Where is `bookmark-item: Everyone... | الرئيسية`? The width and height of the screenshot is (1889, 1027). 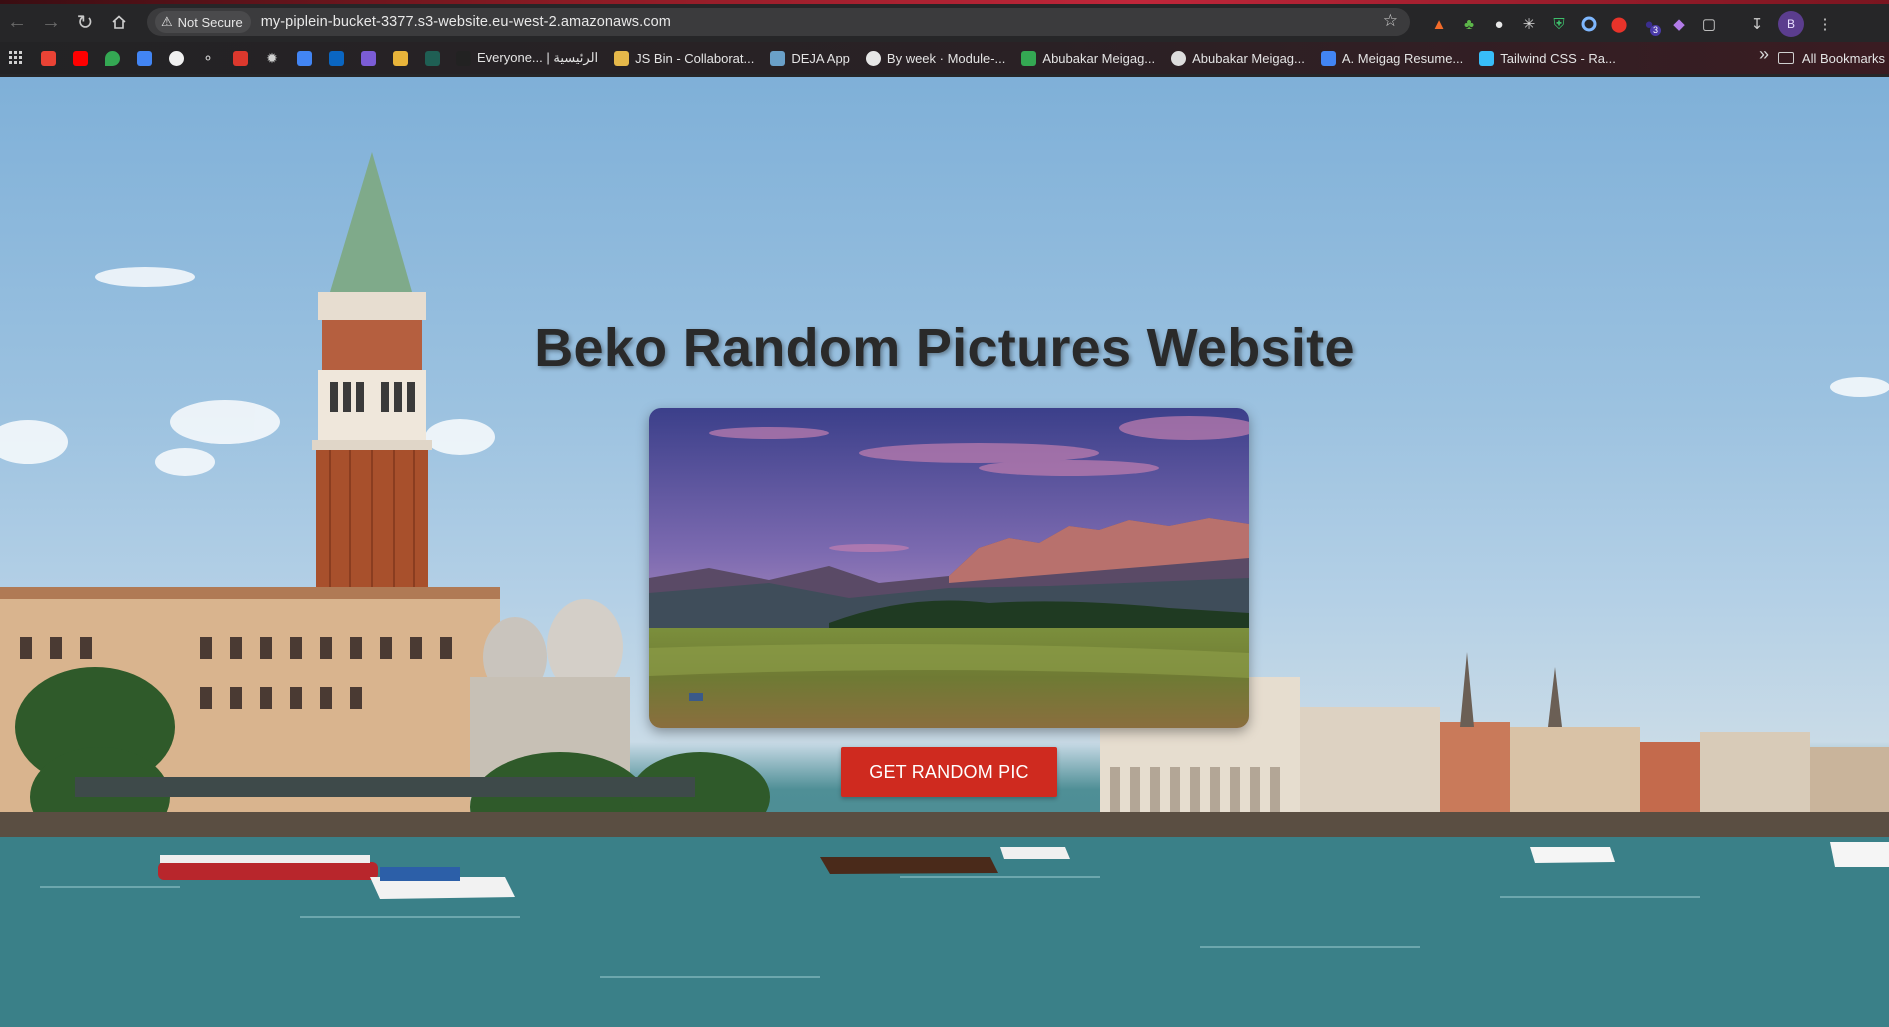 bookmark-item: Everyone... | الرئيسية is located at coordinates (527, 58).